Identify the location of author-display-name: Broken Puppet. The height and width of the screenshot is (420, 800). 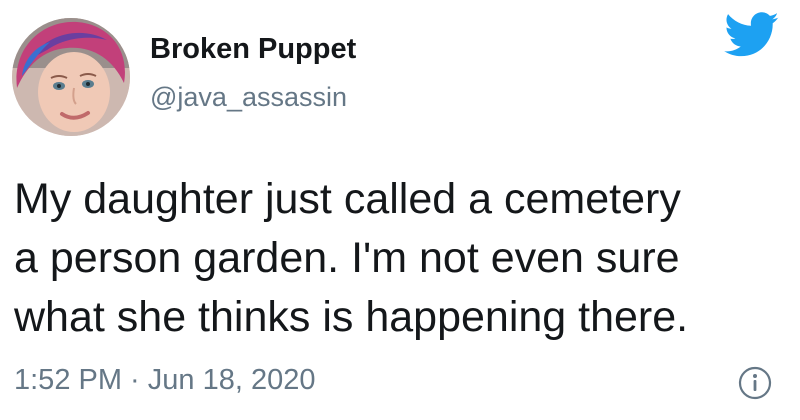
(253, 49).